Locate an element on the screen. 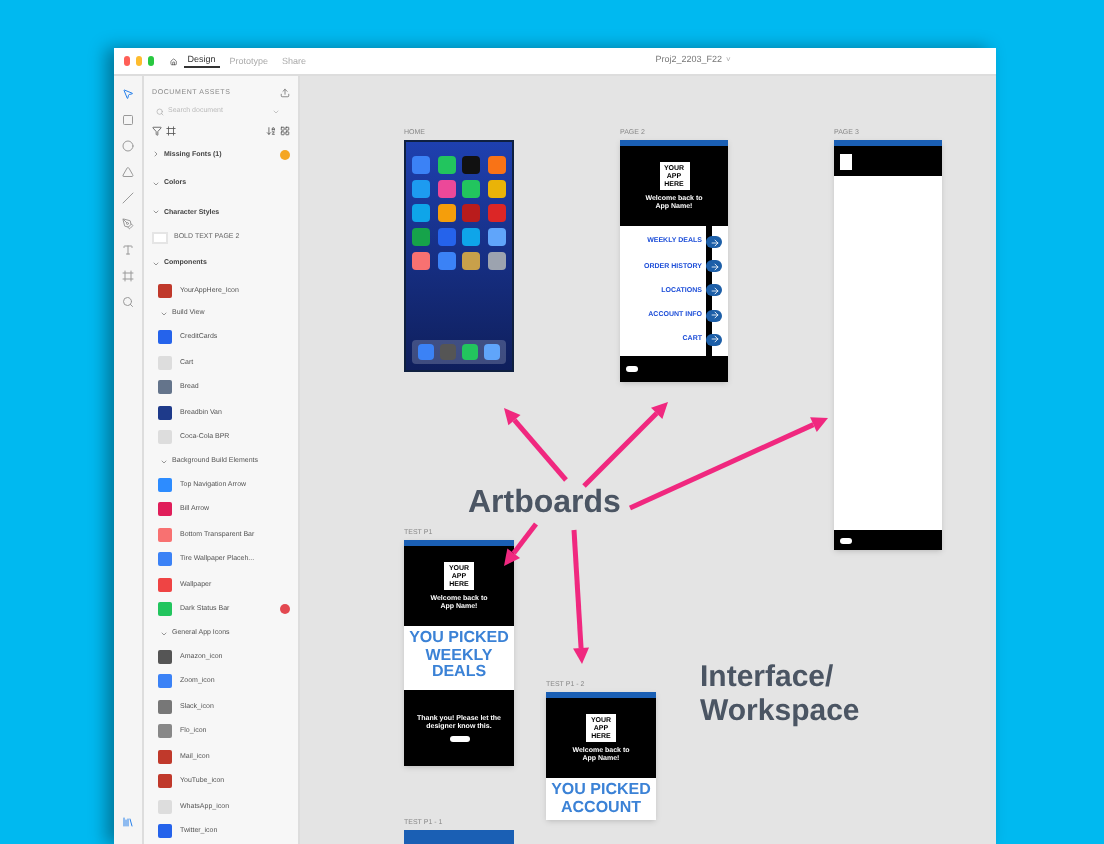  sort-icon is located at coordinates (271, 130).